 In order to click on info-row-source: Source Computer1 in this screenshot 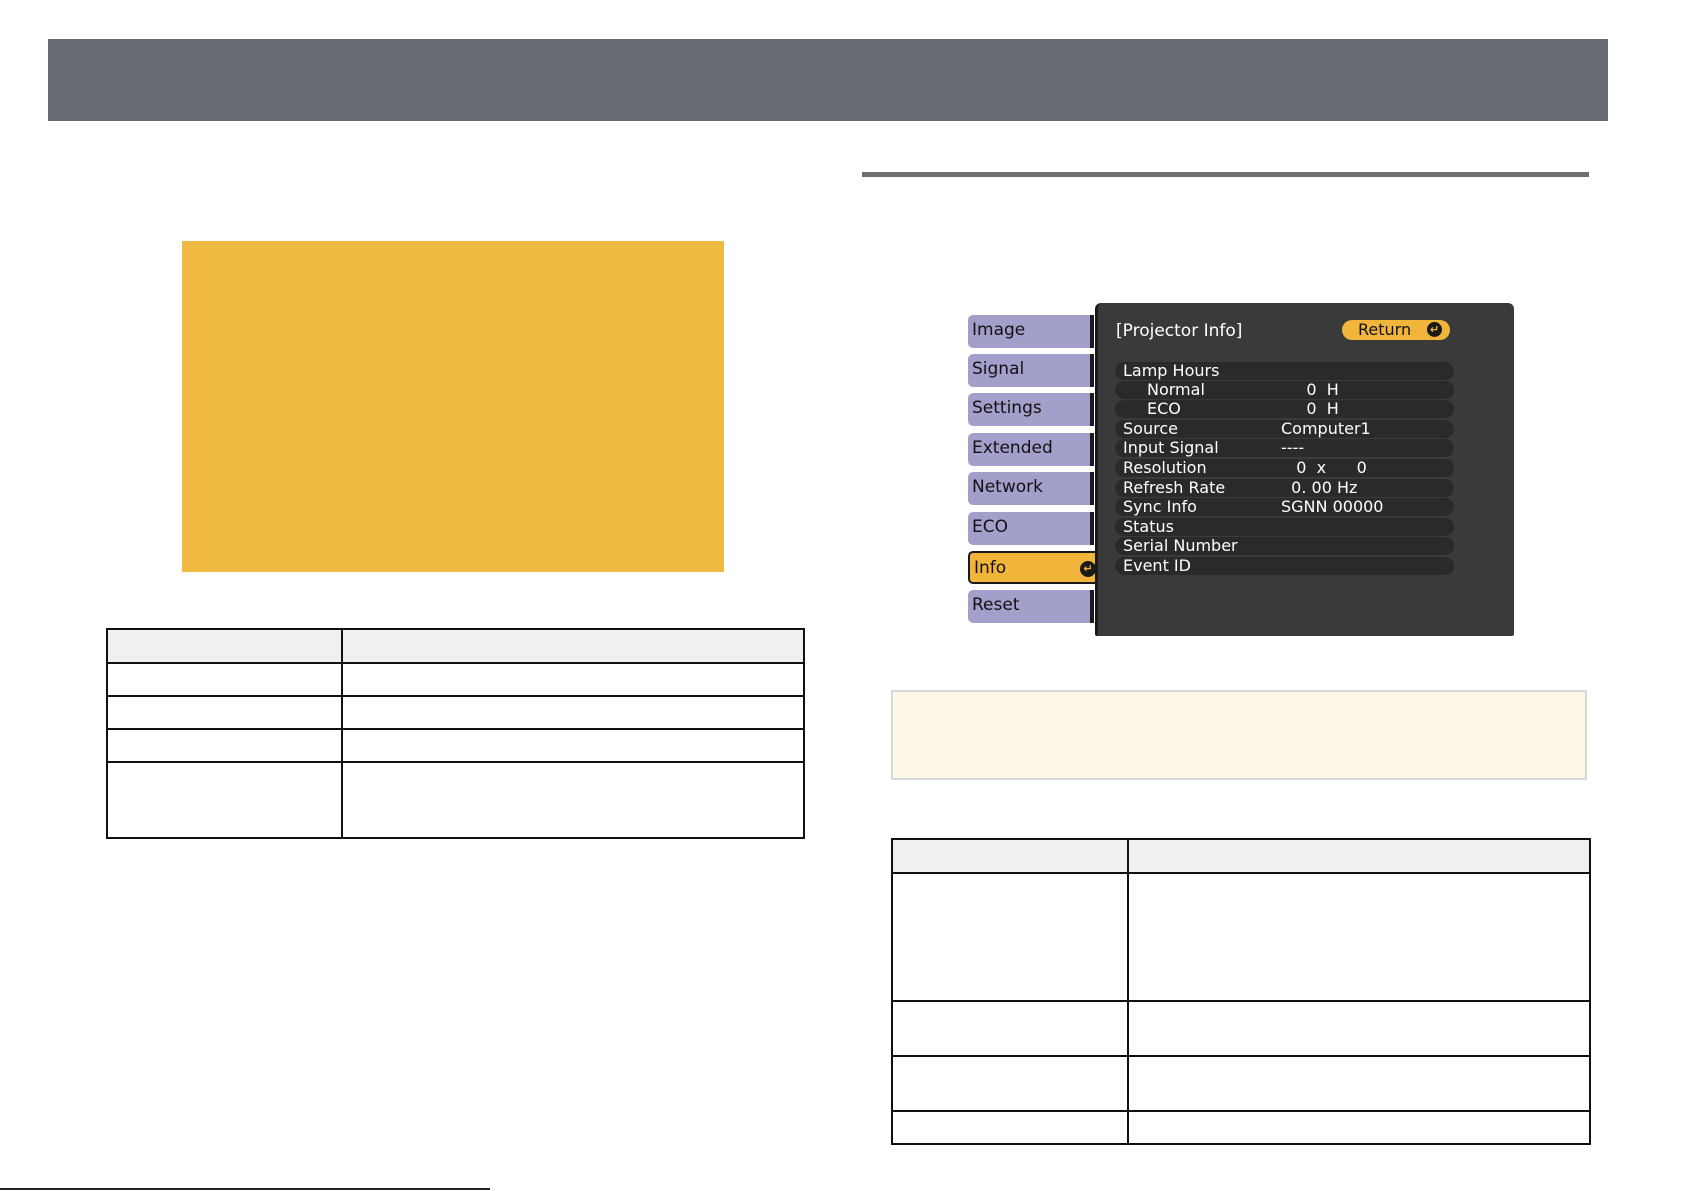, I will do `click(1284, 429)`.